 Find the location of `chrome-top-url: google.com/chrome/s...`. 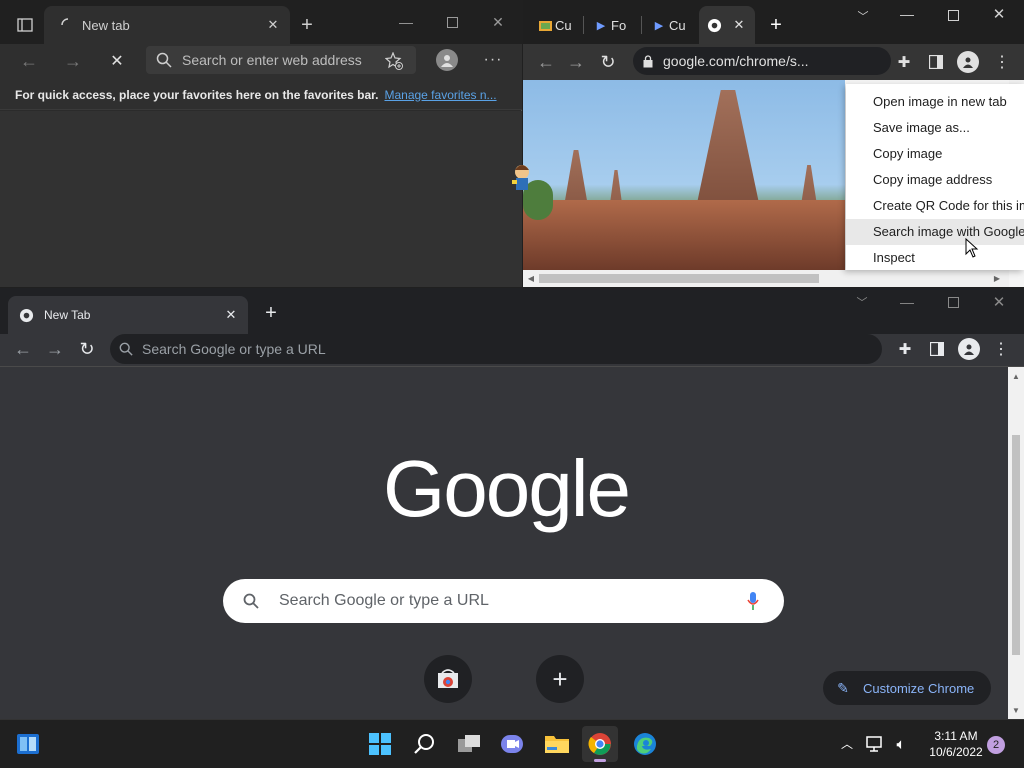

chrome-top-url: google.com/chrome/s... is located at coordinates (736, 61).